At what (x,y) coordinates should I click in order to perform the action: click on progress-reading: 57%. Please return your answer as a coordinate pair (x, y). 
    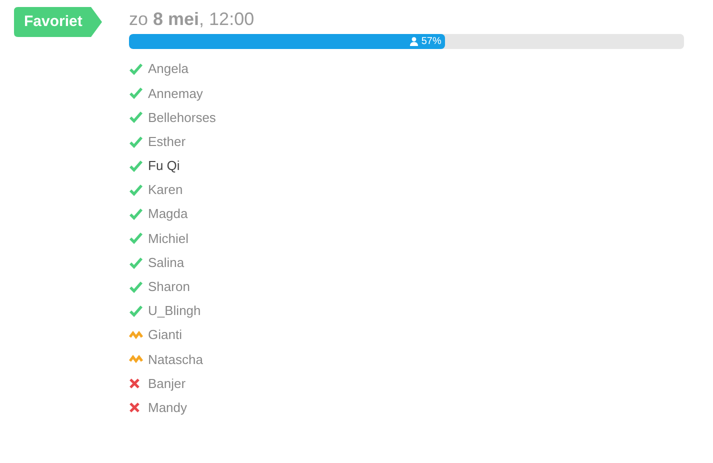
    Looking at the image, I should click on (431, 41).